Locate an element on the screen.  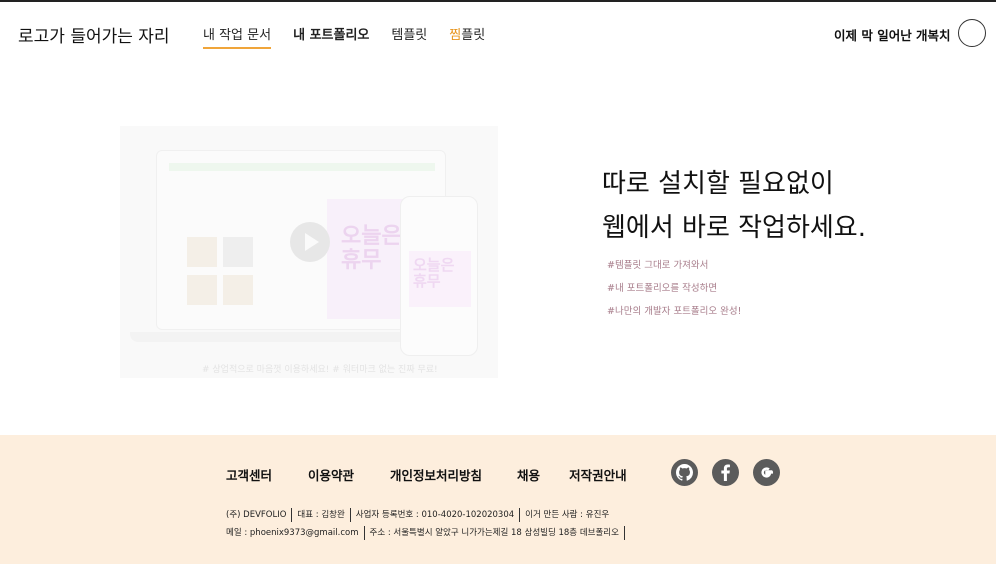
company-name: (주) DEVFOLIO is located at coordinates (259, 515).